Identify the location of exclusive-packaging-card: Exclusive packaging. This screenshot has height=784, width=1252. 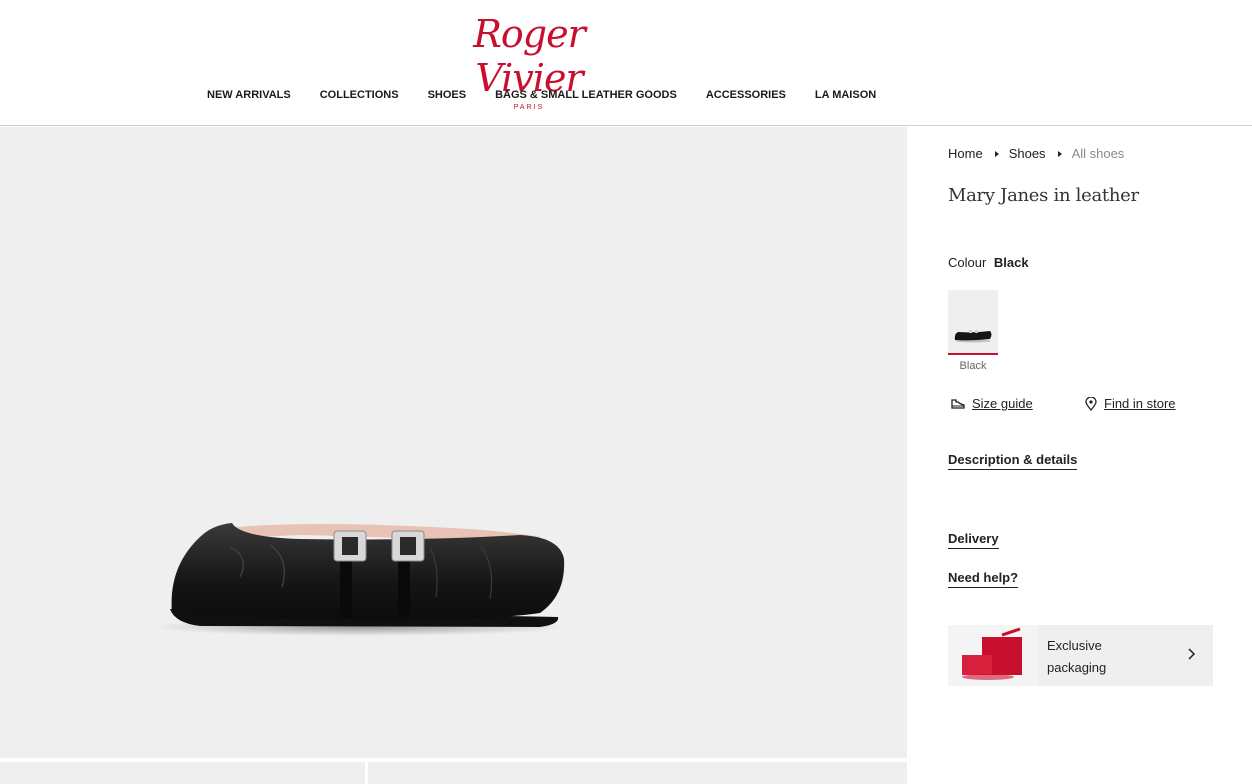
(1080, 655).